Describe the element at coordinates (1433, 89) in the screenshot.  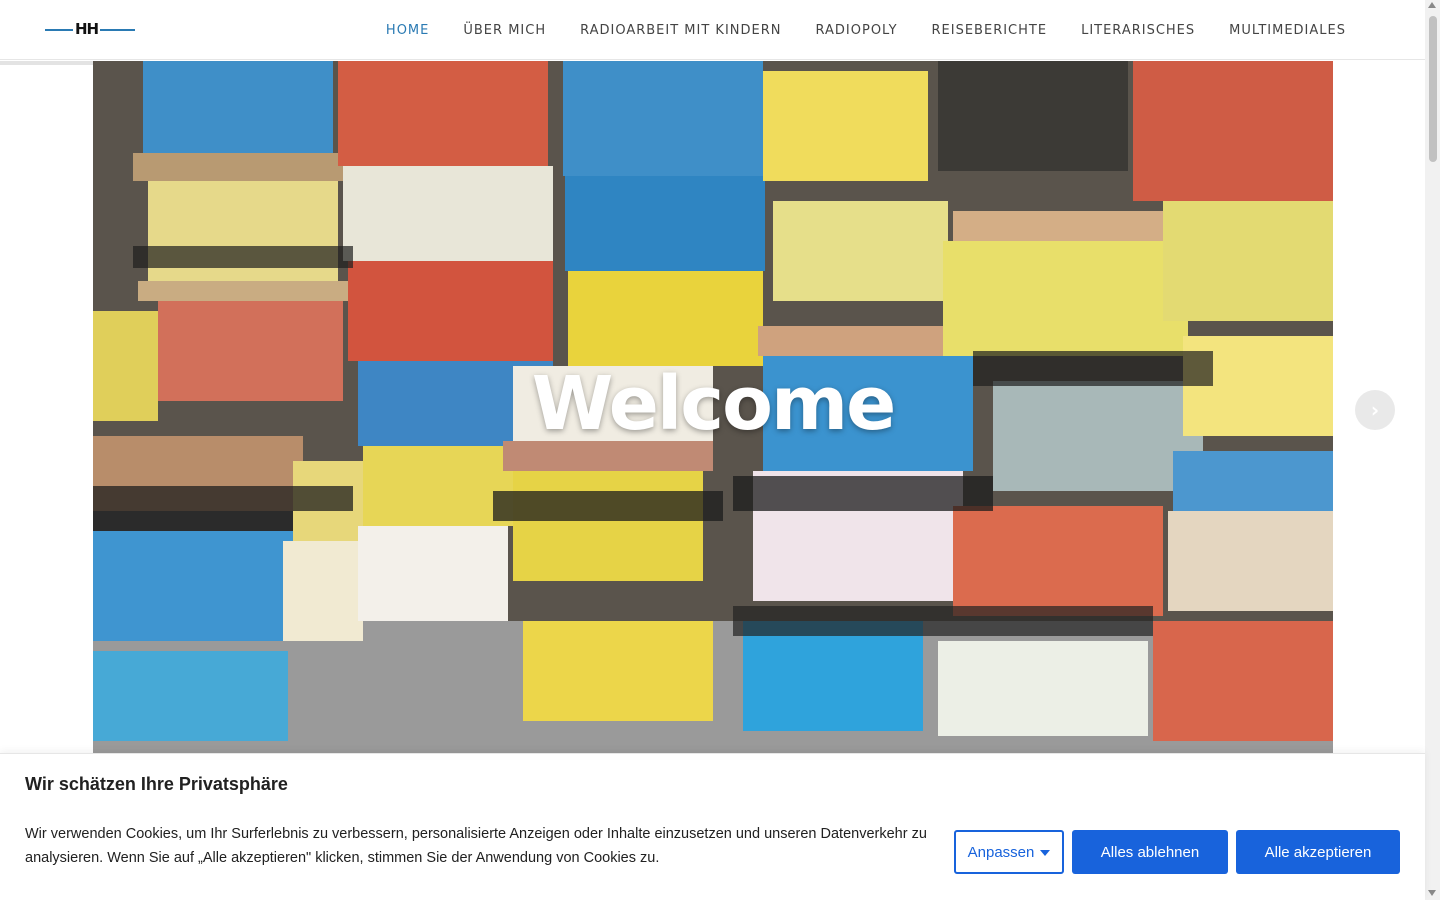
I see `scrollbar-thumb` at that location.